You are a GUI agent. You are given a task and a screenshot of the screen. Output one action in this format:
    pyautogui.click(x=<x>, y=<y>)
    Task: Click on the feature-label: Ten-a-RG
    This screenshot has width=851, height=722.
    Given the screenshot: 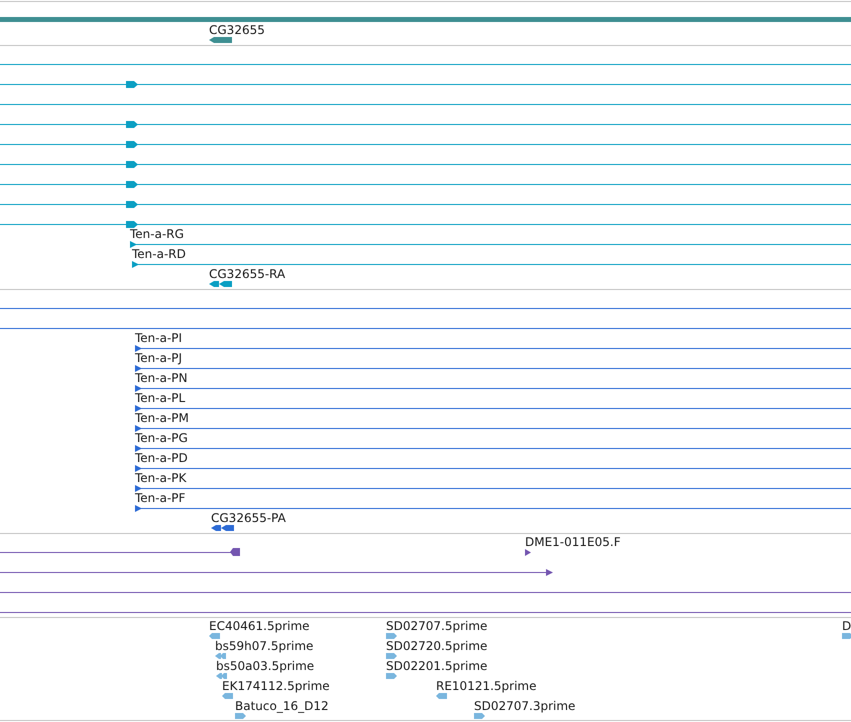 What is the action you would take?
    pyautogui.click(x=157, y=234)
    